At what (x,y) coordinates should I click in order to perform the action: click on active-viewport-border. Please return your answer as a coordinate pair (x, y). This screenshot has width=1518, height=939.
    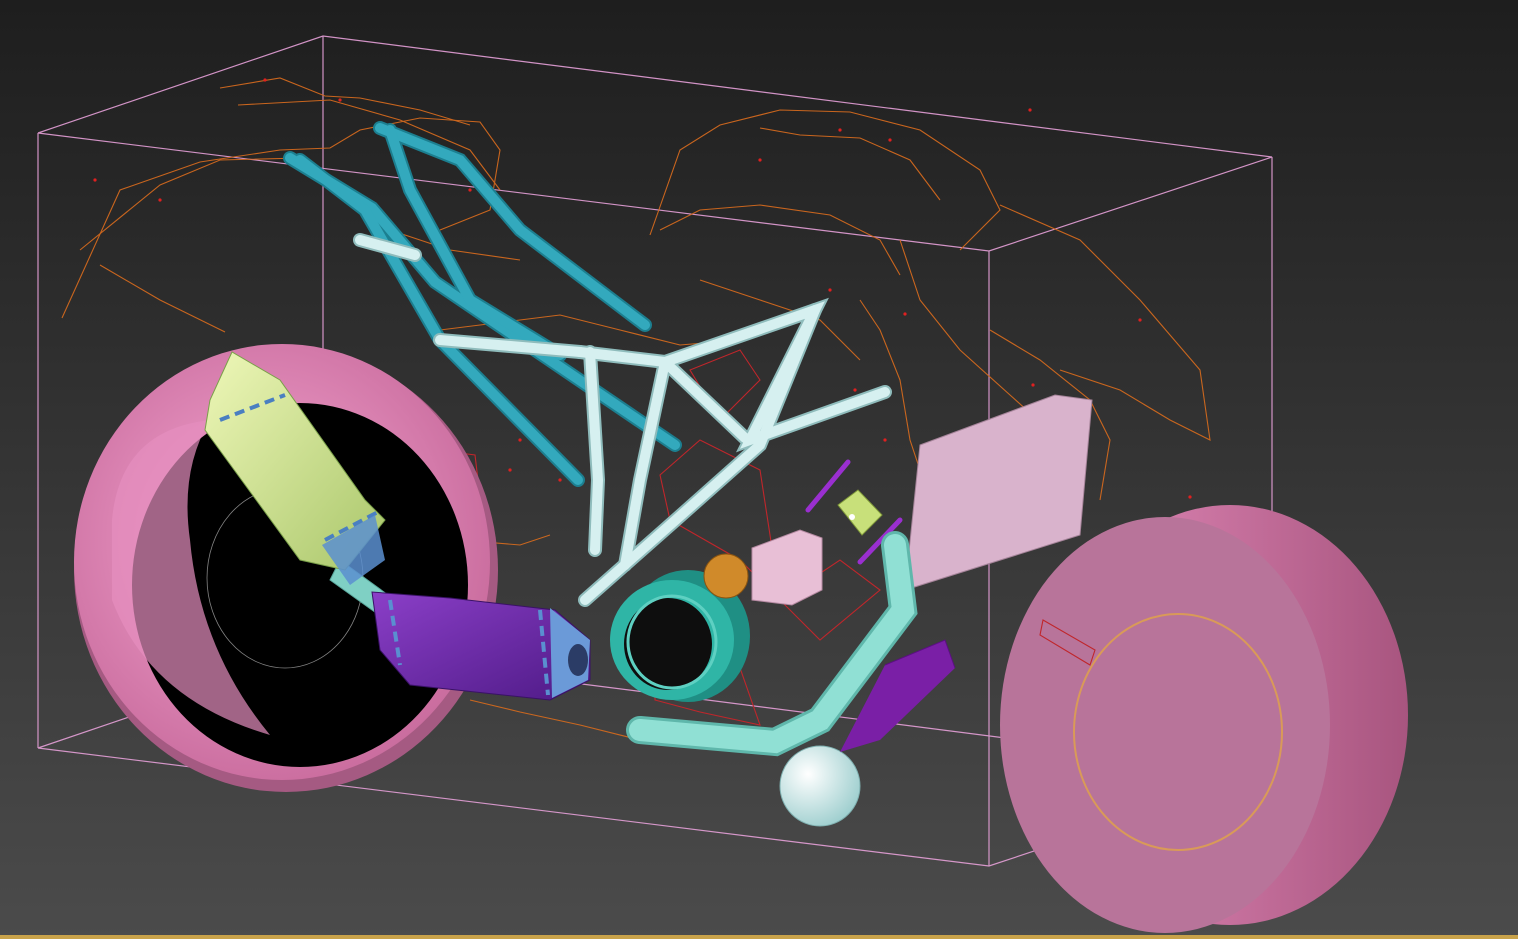
    Looking at the image, I should click on (759, 937).